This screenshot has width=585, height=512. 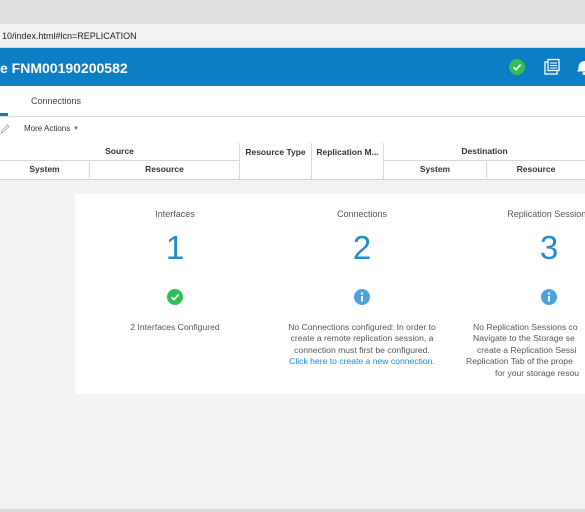 I want to click on toolbar: More Actions ▼, so click(x=292, y=130).